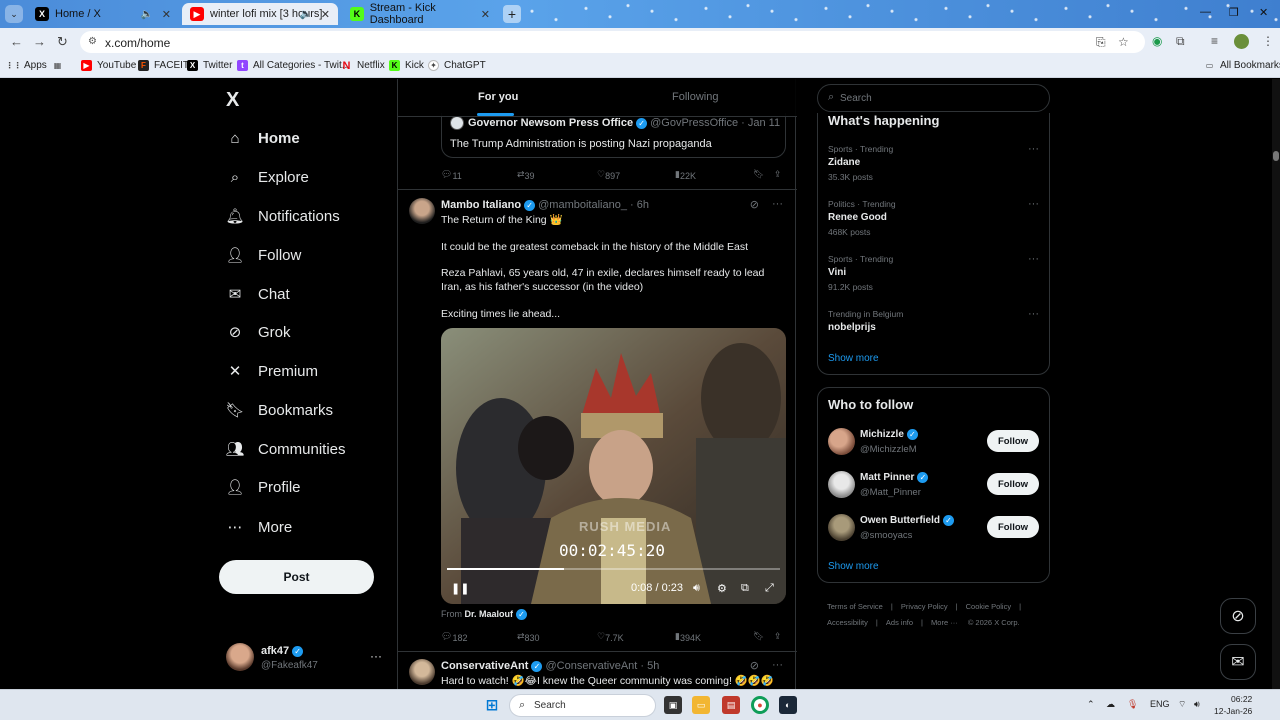  What do you see at coordinates (1101, 42) in the screenshot?
I see `install-icon: ⎘` at bounding box center [1101, 42].